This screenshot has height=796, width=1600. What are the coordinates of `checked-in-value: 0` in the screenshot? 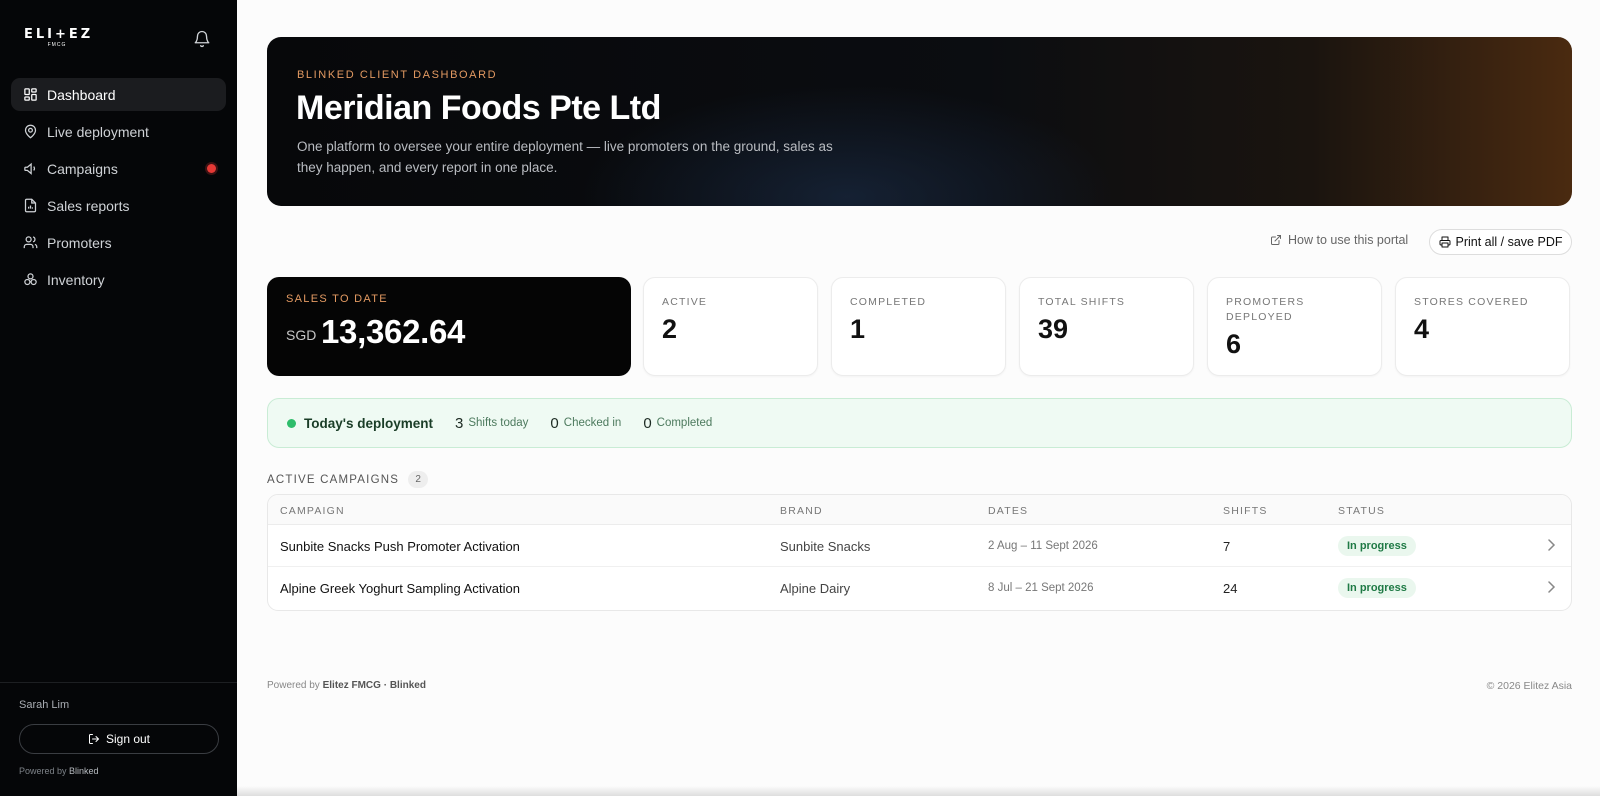 It's located at (554, 423).